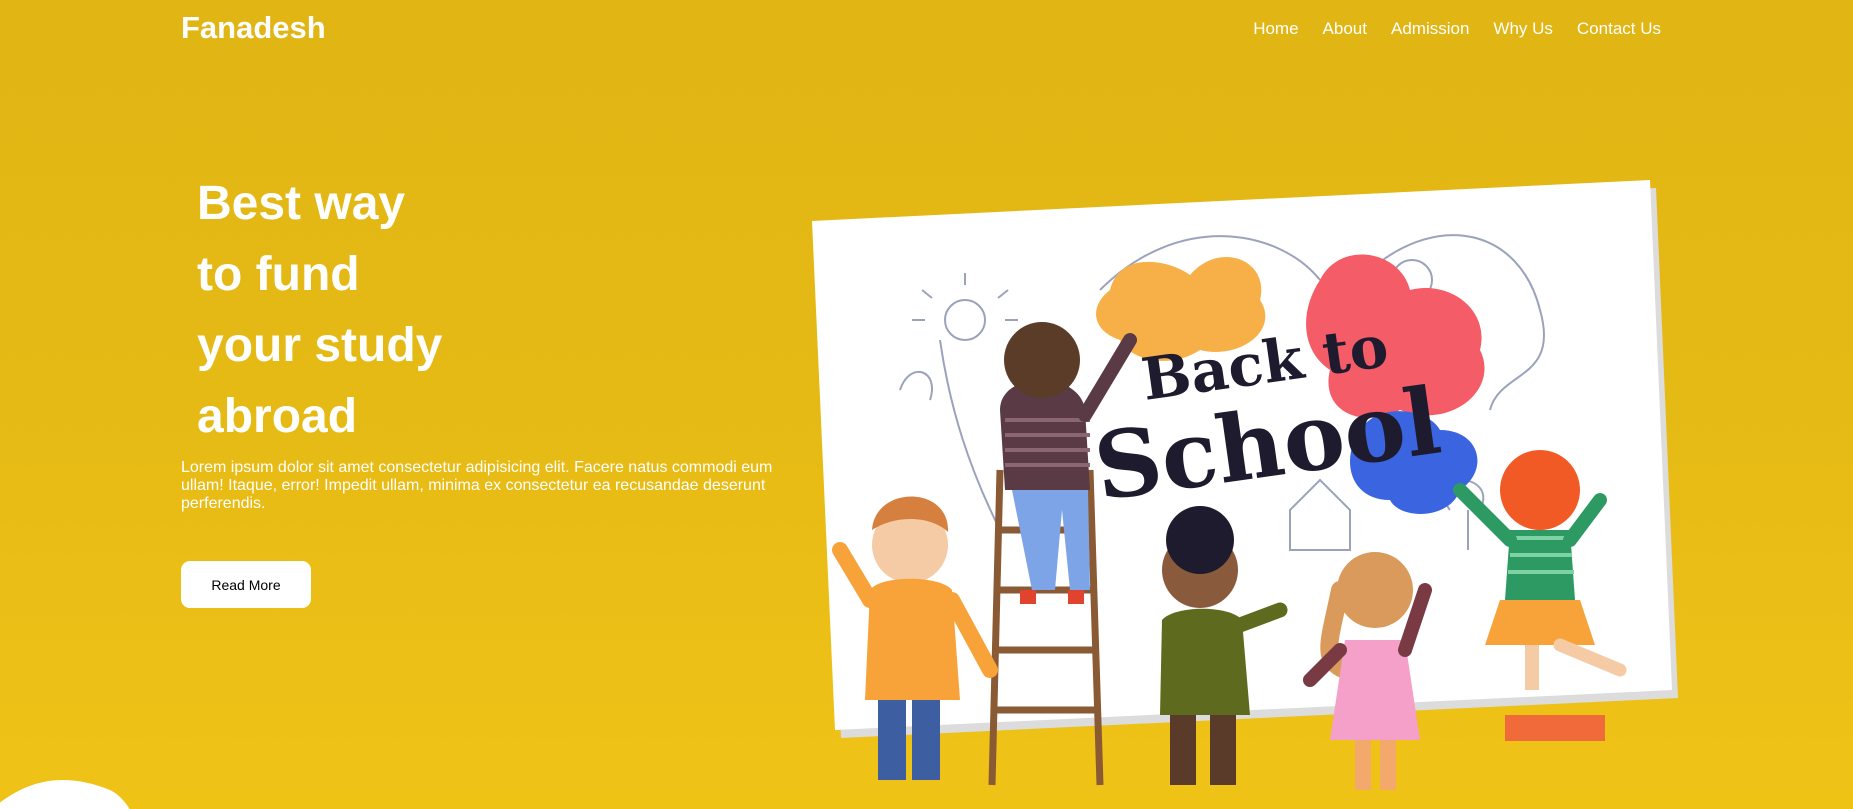  Describe the element at coordinates (65, 794) in the screenshot. I see `bottom-wave-decoration` at that location.